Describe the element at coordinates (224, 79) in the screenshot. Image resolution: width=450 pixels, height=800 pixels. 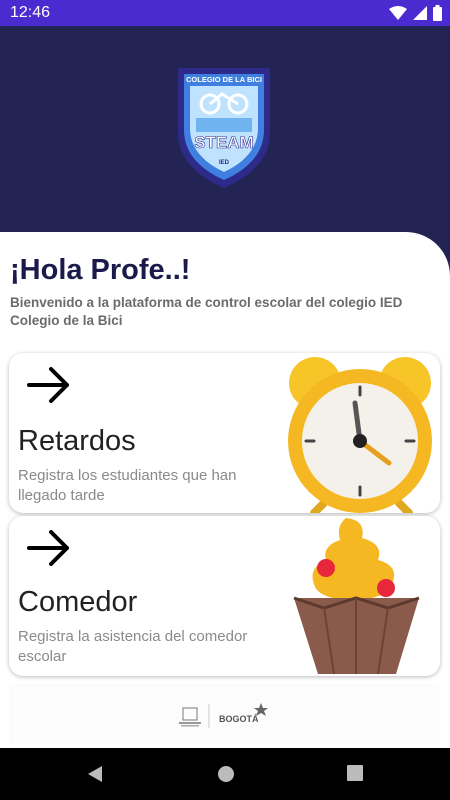
I see `logo-text-top: COLEGIO DE LA BICI` at that location.